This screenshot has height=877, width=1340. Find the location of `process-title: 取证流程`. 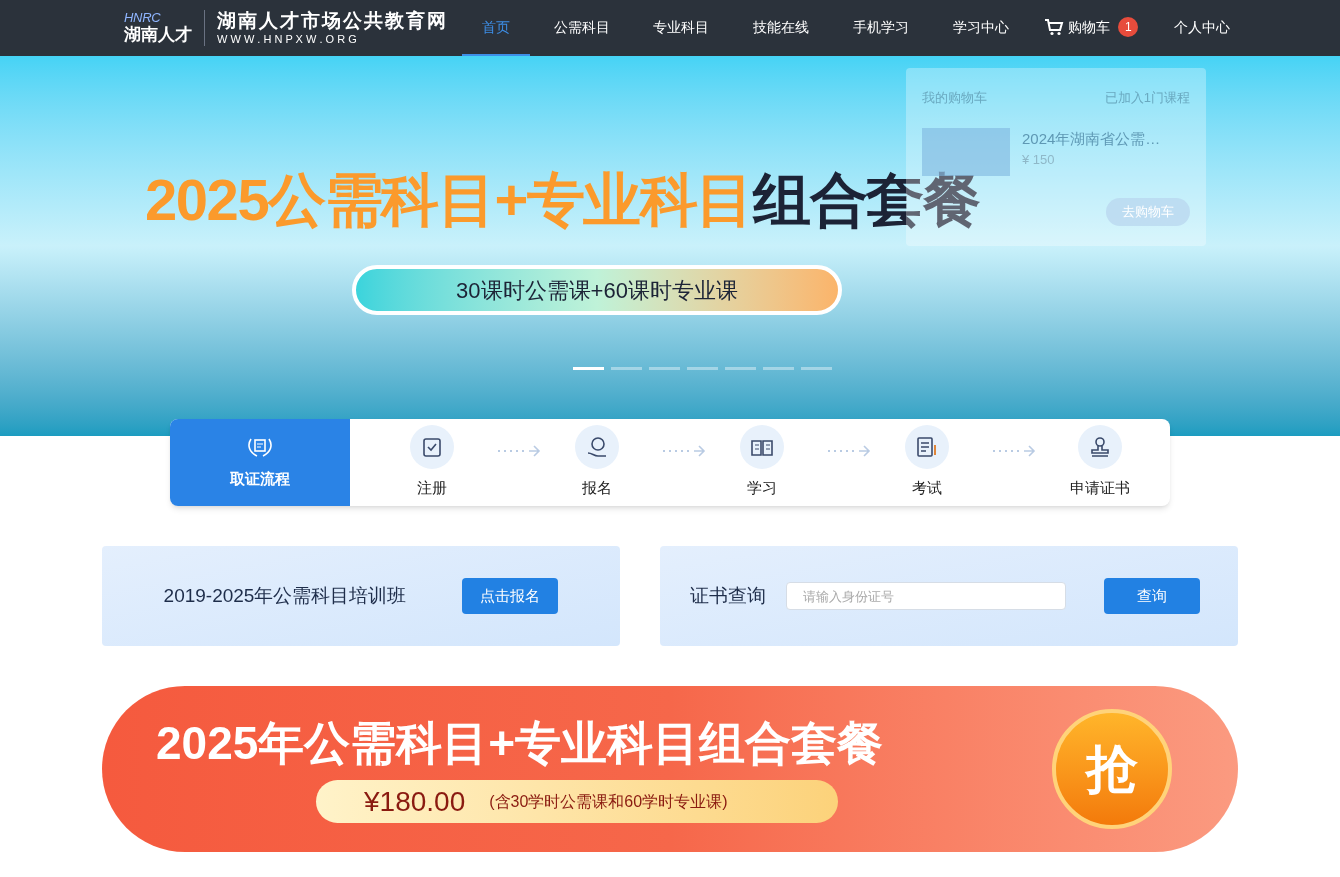

process-title: 取证流程 is located at coordinates (260, 479).